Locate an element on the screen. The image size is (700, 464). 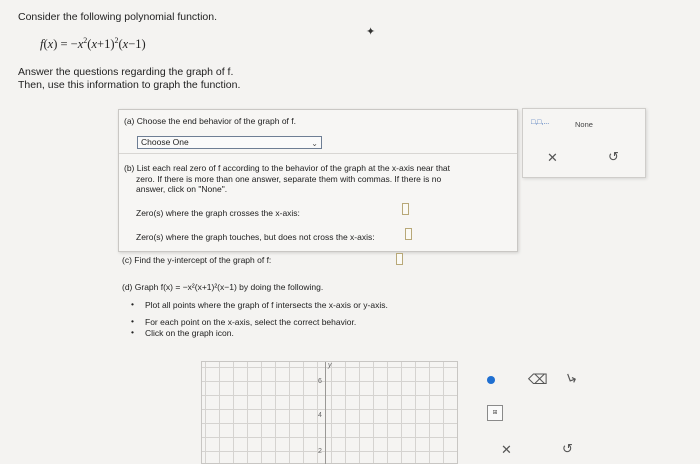
y-intercept-input is located at coordinates (399, 259).